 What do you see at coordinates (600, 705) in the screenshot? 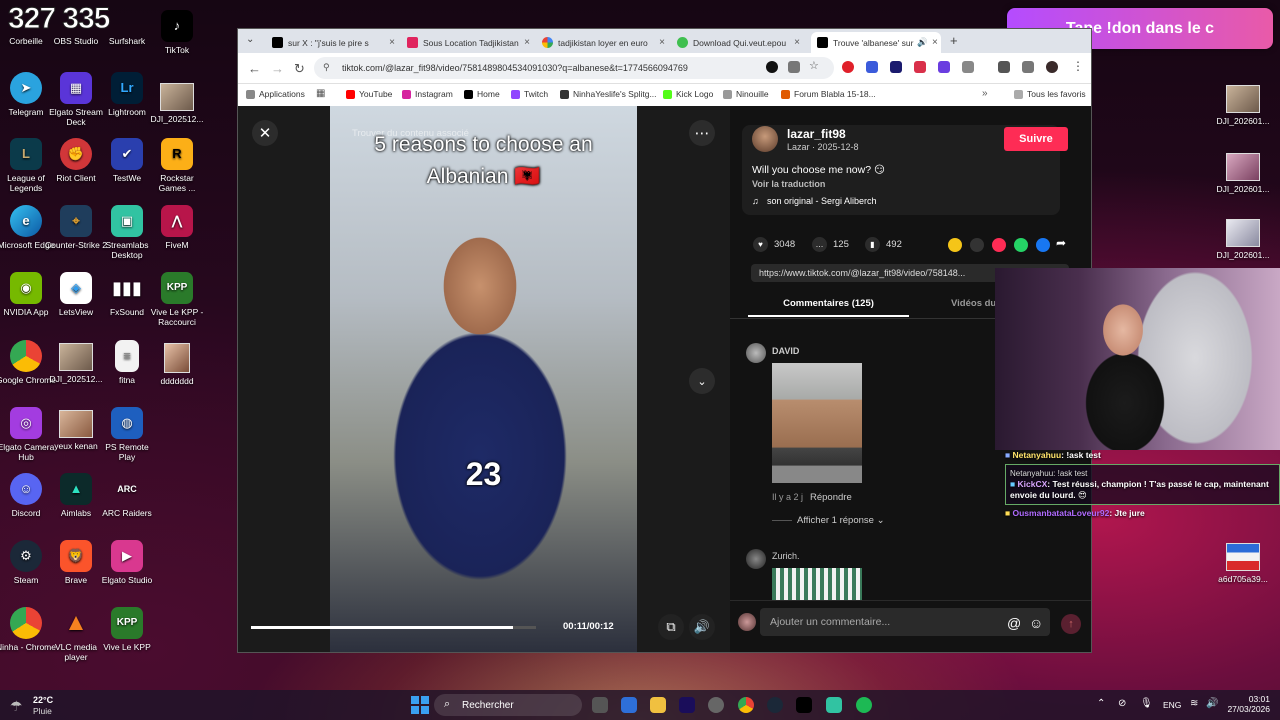
I see `task-view-icon` at bounding box center [600, 705].